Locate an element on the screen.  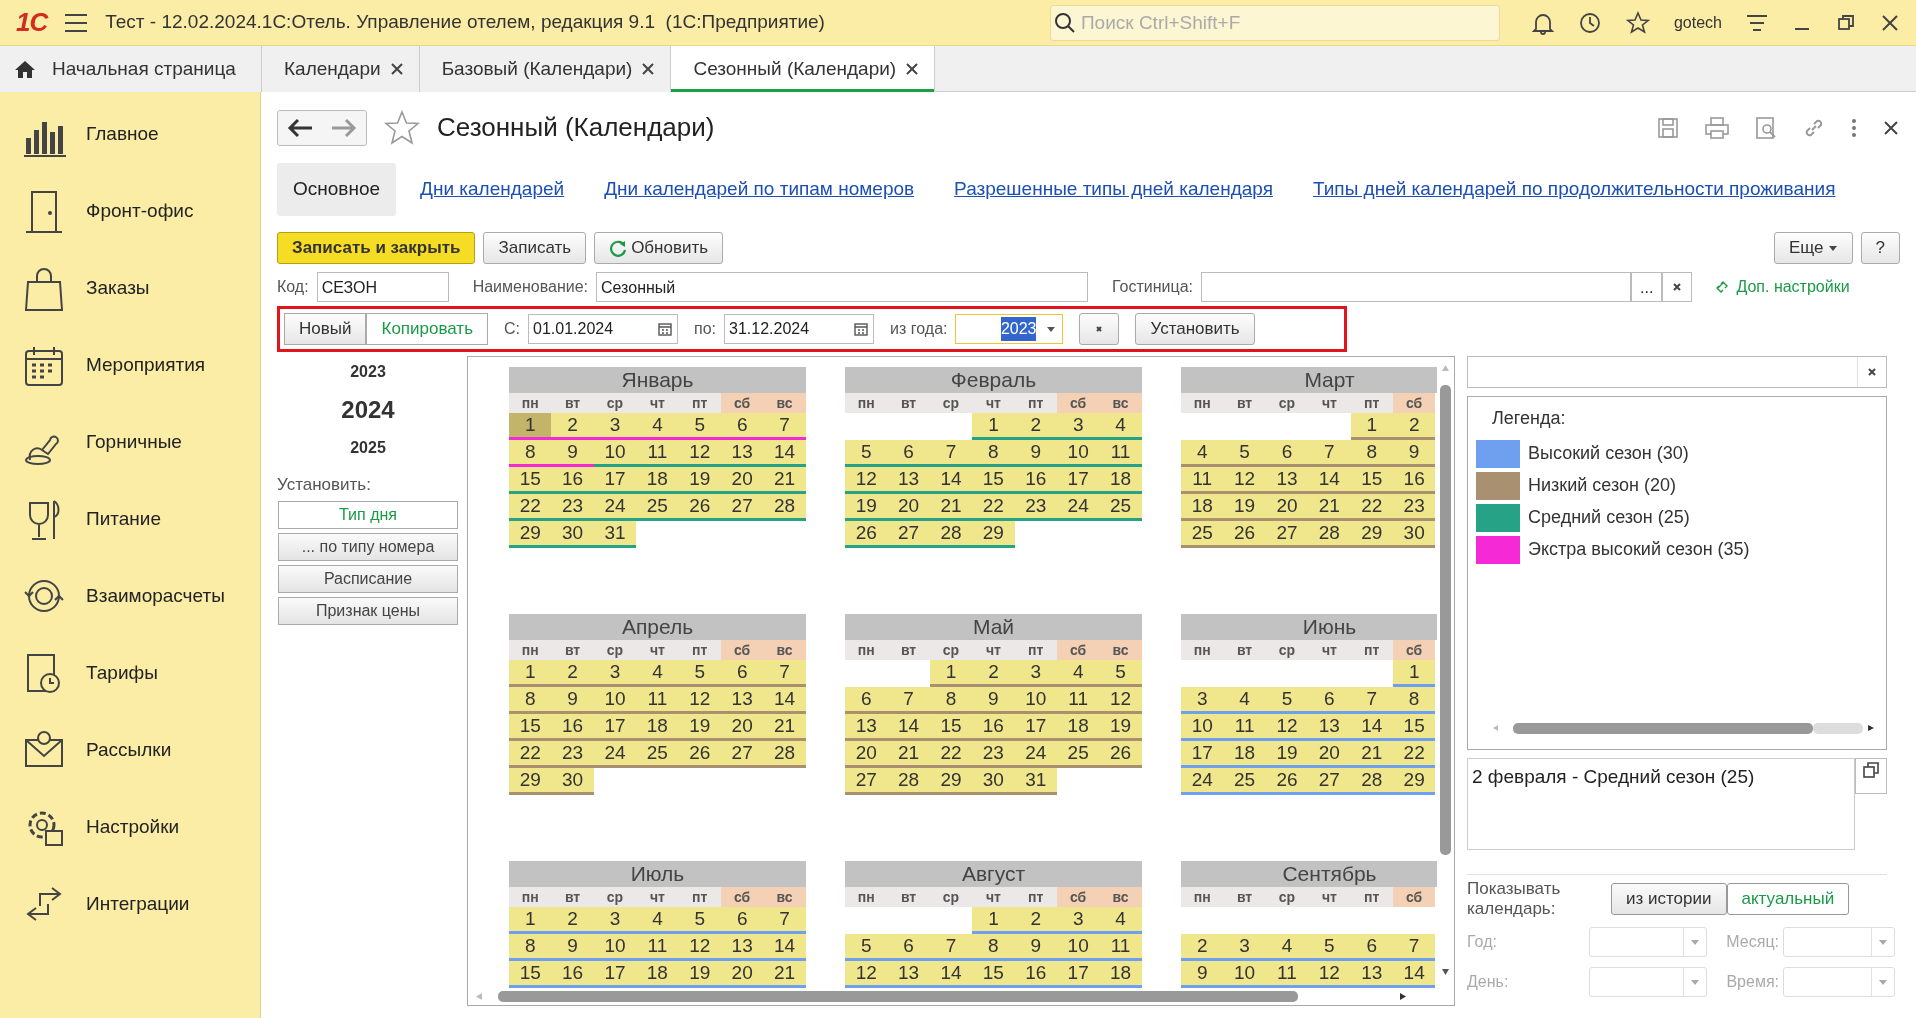
search-field: Поиск Ctrl+Shift+F is located at coordinates (1274, 22).